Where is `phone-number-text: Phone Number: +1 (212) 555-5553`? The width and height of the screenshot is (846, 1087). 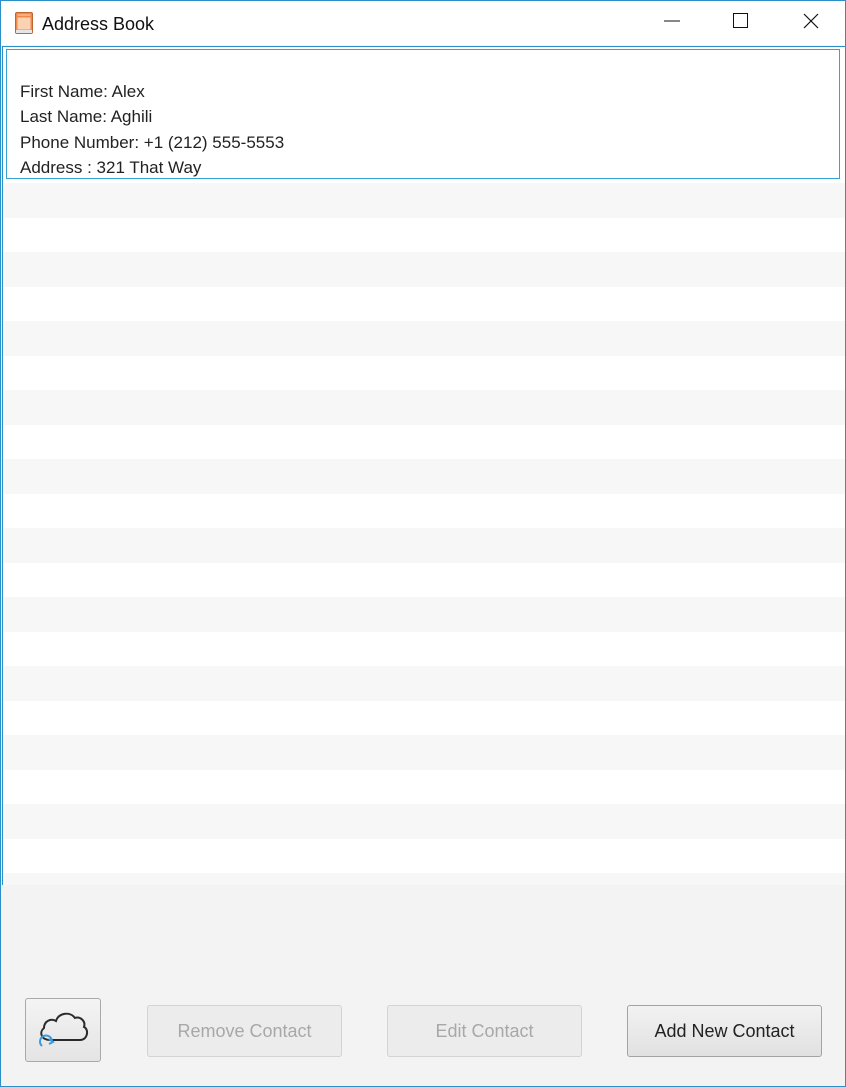 phone-number-text: Phone Number: +1 (212) 555-5553 is located at coordinates (152, 142).